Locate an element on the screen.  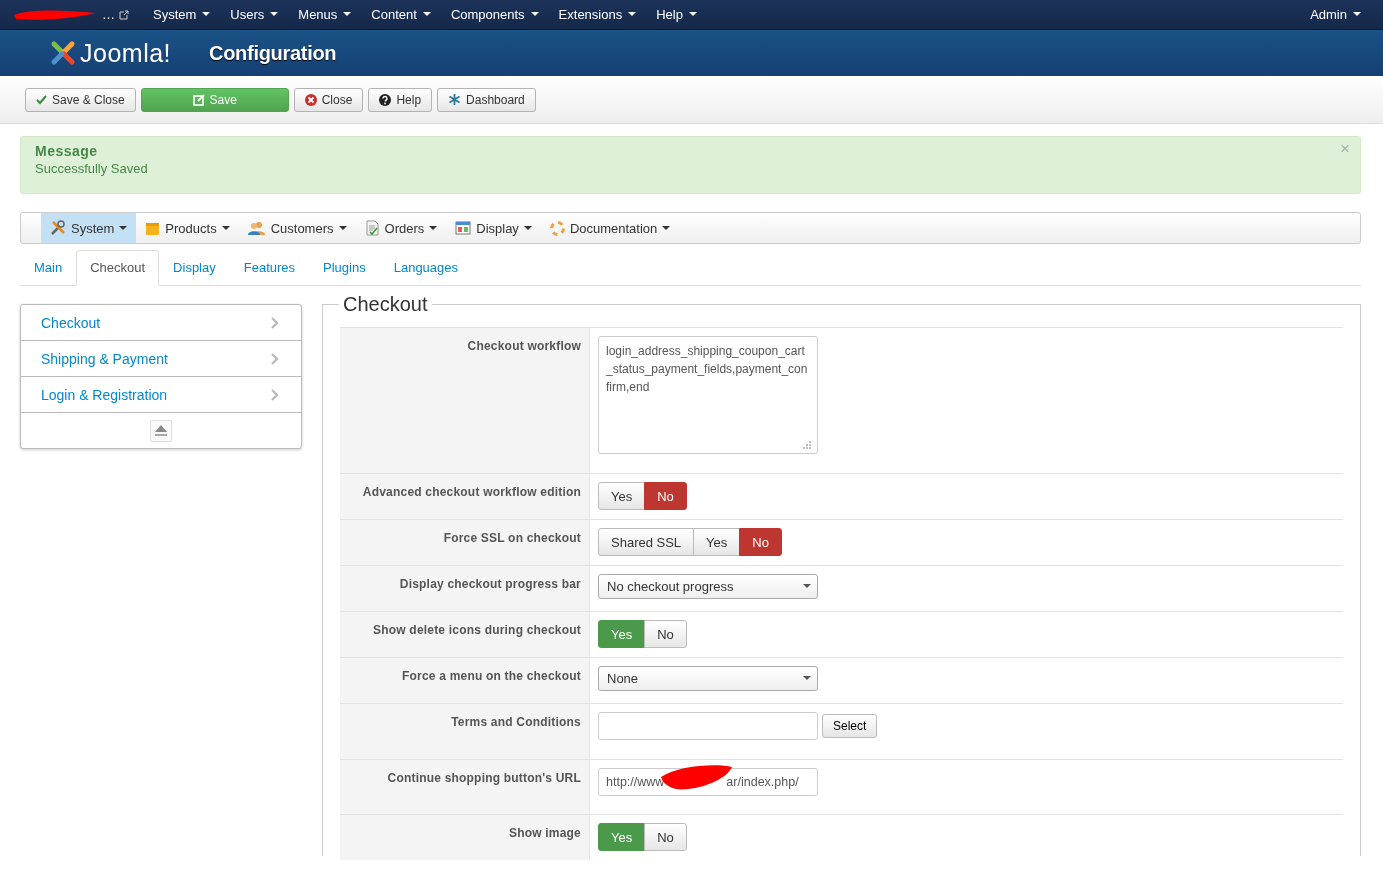
sidebar-item: Shipping & Payment is located at coordinates (161, 359).